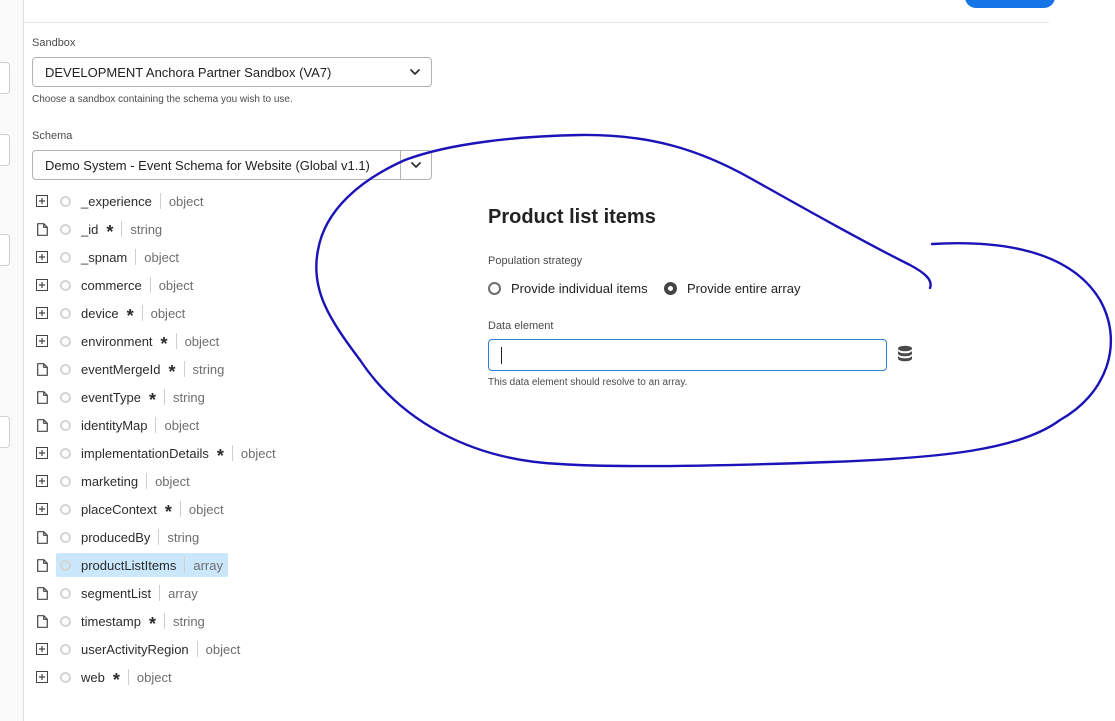  What do you see at coordinates (138, 649) in the screenshot?
I see `tree-row: userActivityRegion object` at bounding box center [138, 649].